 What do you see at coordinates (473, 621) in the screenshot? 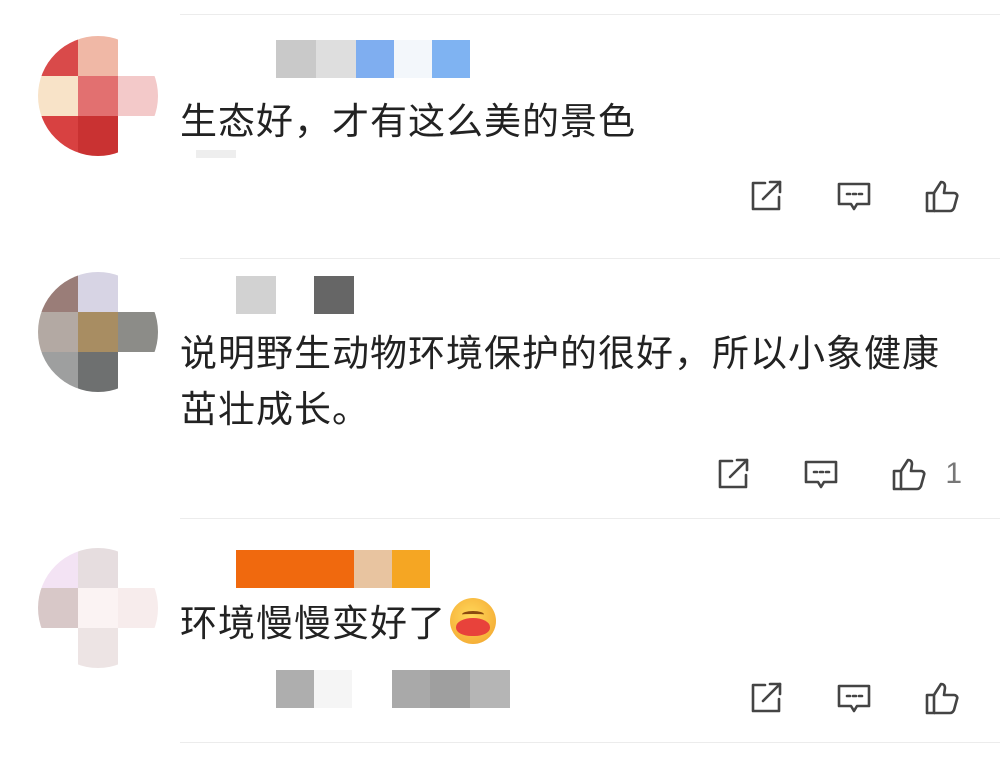
I see `hug-emoji-icon` at bounding box center [473, 621].